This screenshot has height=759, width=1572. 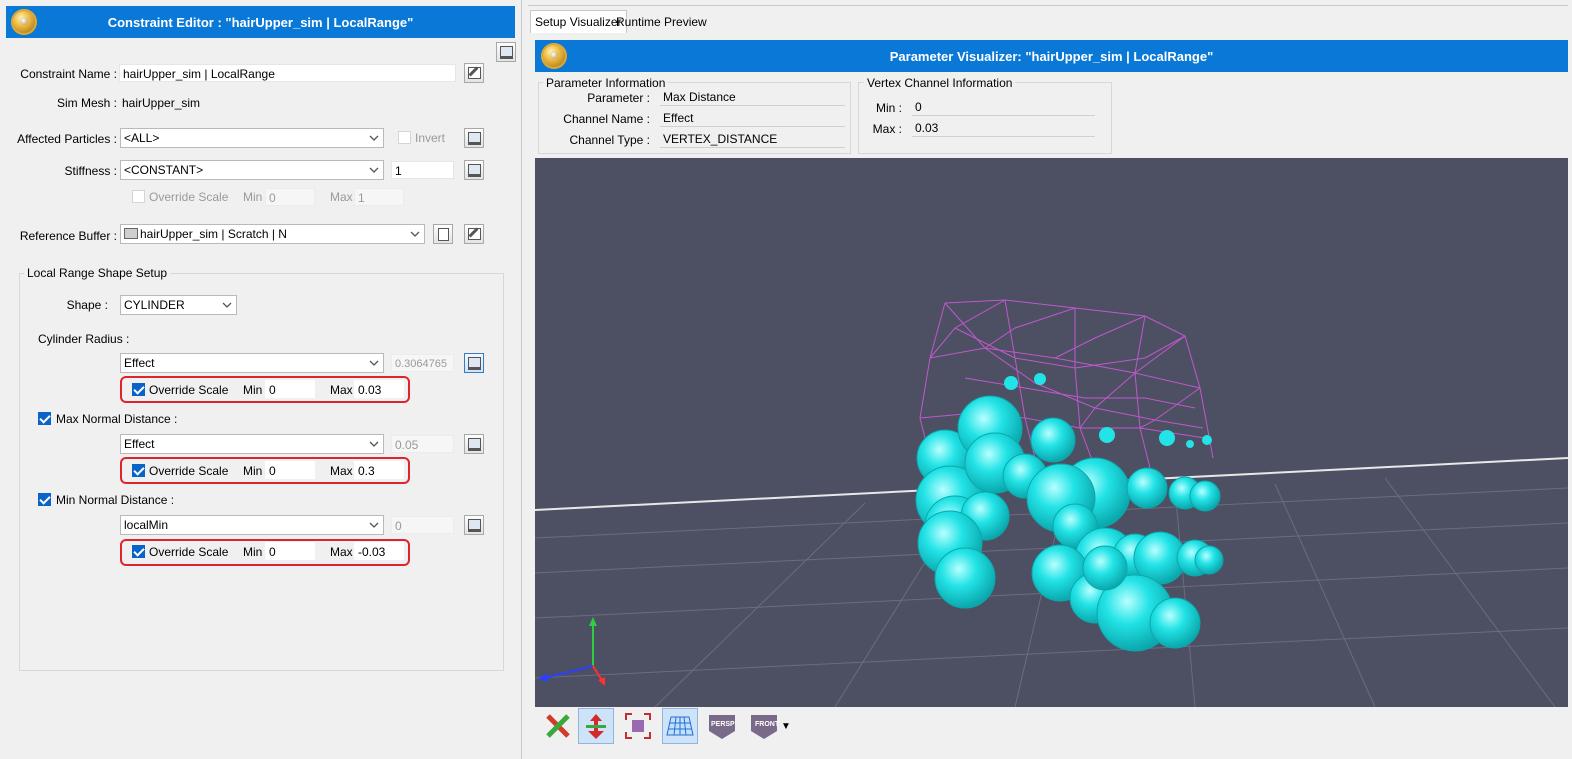 I want to click on max-normal-min-label: Min, so click(x=253, y=471).